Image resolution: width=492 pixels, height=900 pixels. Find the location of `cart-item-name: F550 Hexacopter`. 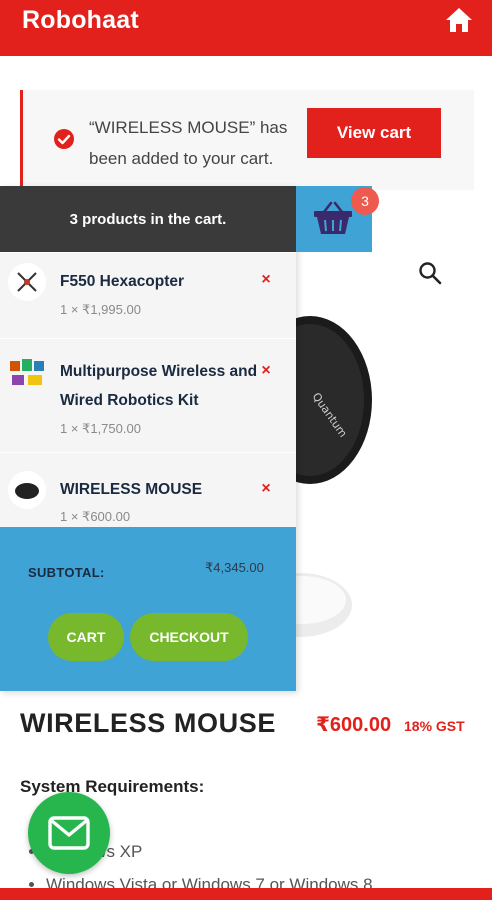

cart-item-name: F550 Hexacopter is located at coordinates (160, 281).